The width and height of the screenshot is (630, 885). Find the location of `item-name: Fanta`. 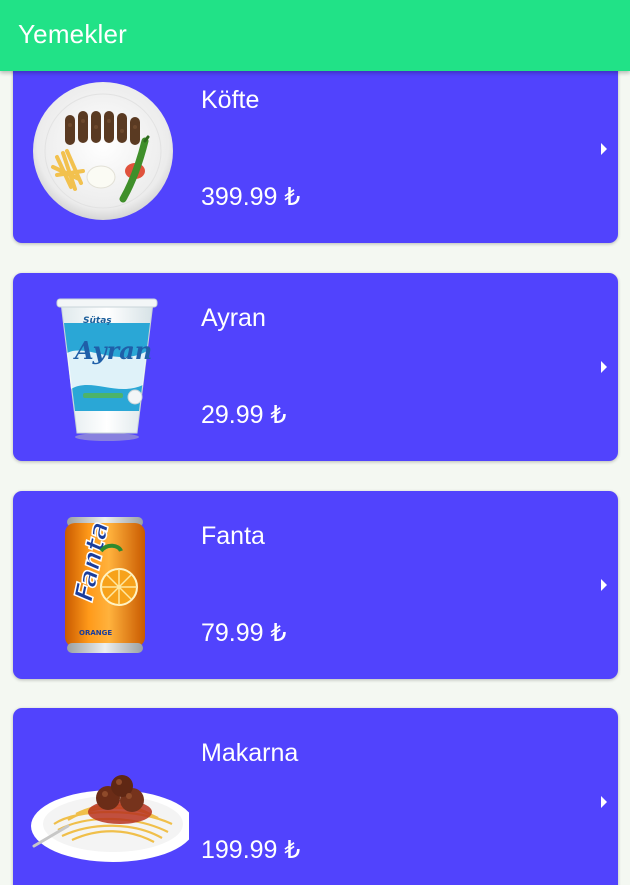

item-name: Fanta is located at coordinates (233, 536).